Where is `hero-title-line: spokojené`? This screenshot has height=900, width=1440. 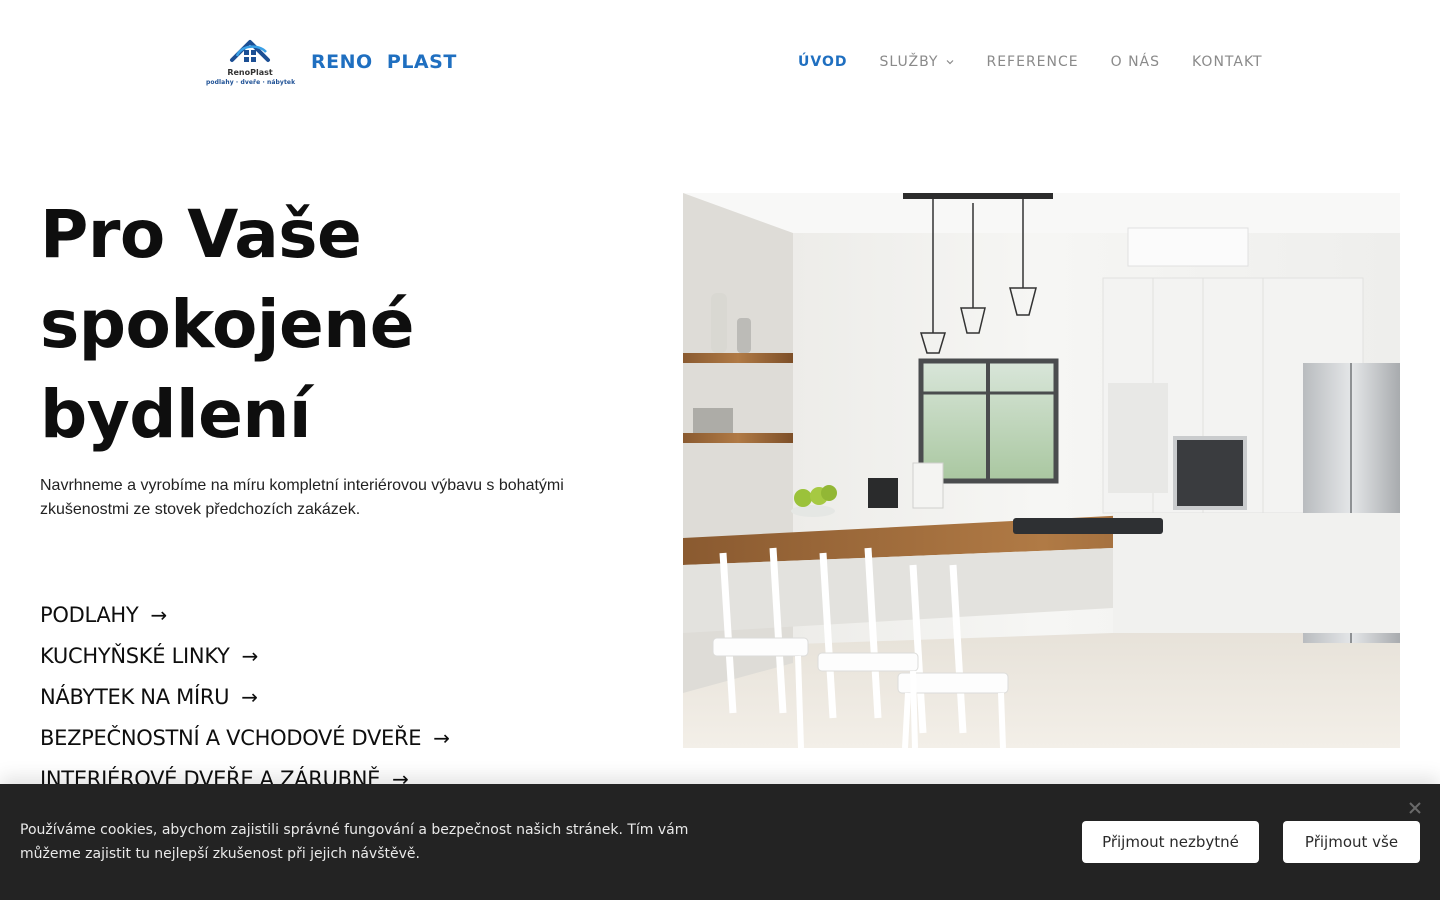 hero-title-line: spokojené is located at coordinates (227, 324).